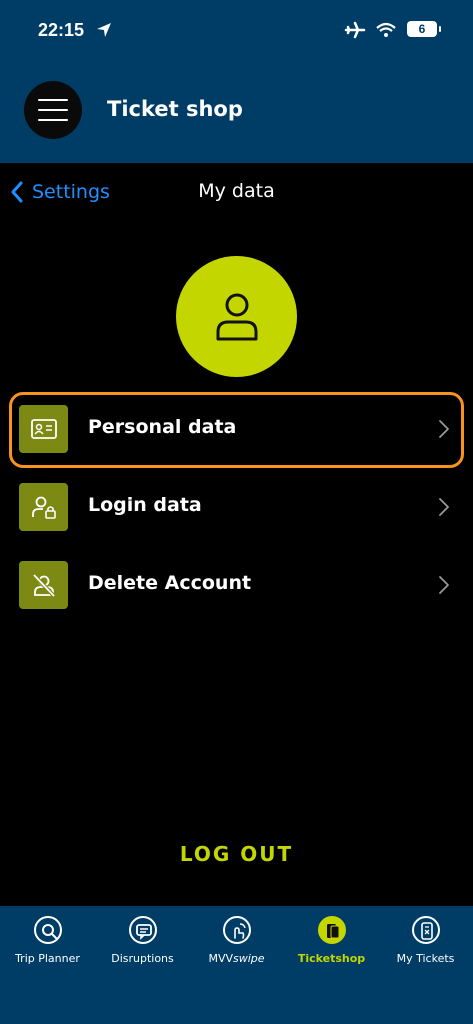 Image resolution: width=473 pixels, height=1024 pixels. I want to click on menu-item-delete-account: Delete Account, so click(236, 586).